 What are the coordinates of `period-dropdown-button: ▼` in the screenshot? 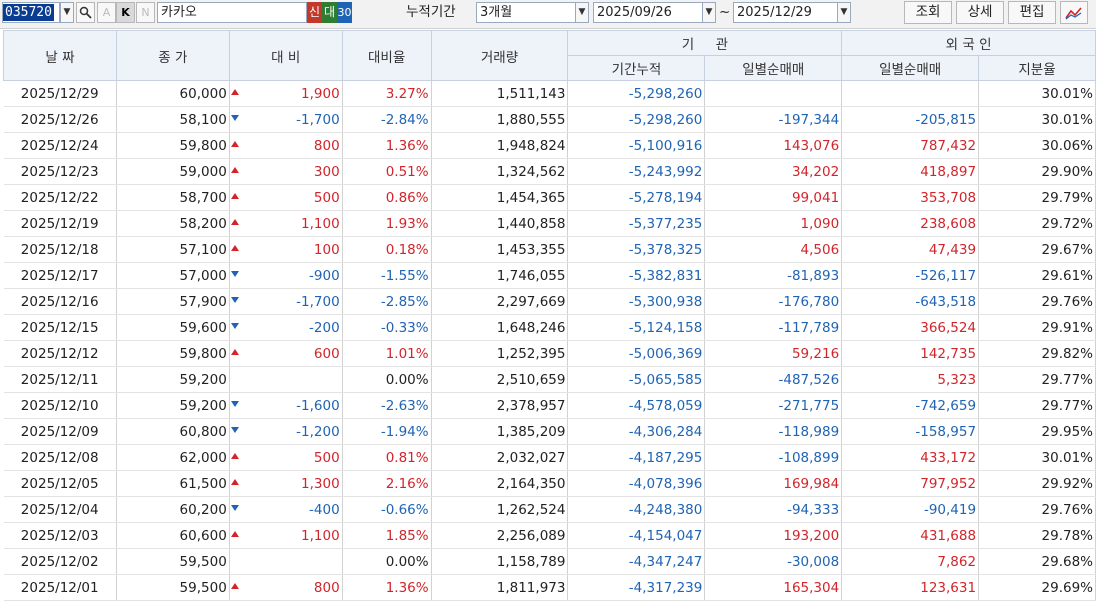 It's located at (582, 12).